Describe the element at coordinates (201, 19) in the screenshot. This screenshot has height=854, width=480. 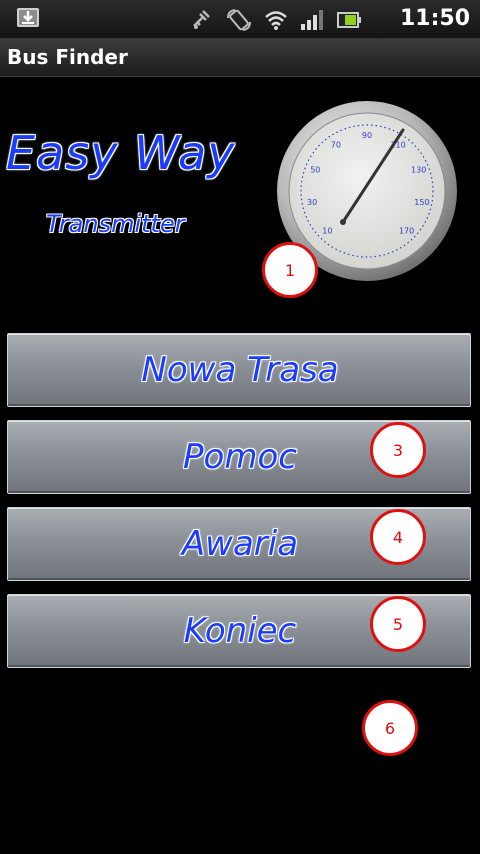
I see `gps-icon` at that location.